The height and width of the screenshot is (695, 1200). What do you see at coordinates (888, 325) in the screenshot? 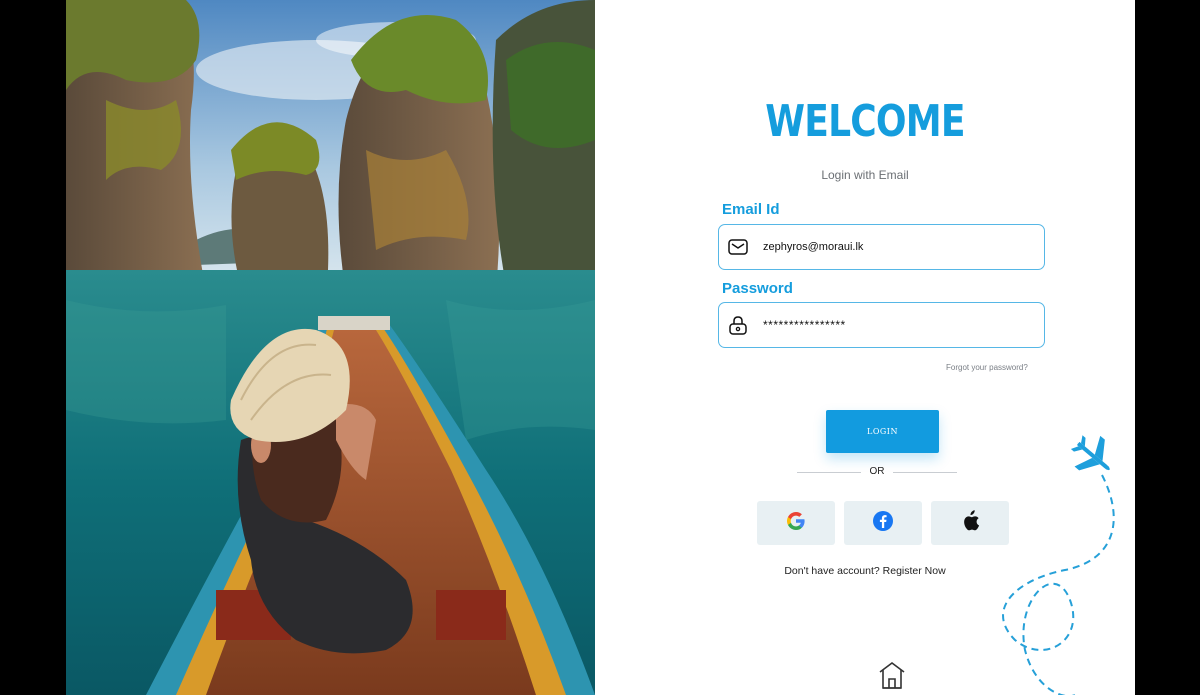
I see `password-input: ****************` at bounding box center [888, 325].